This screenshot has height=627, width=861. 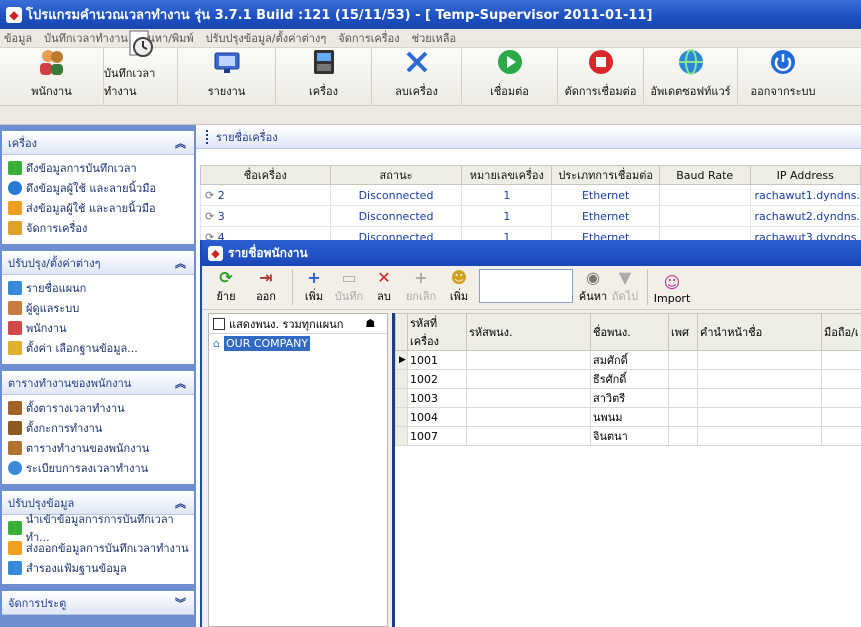 What do you see at coordinates (401, 360) in the screenshot?
I see `current-row-icon: ▶` at bounding box center [401, 360].